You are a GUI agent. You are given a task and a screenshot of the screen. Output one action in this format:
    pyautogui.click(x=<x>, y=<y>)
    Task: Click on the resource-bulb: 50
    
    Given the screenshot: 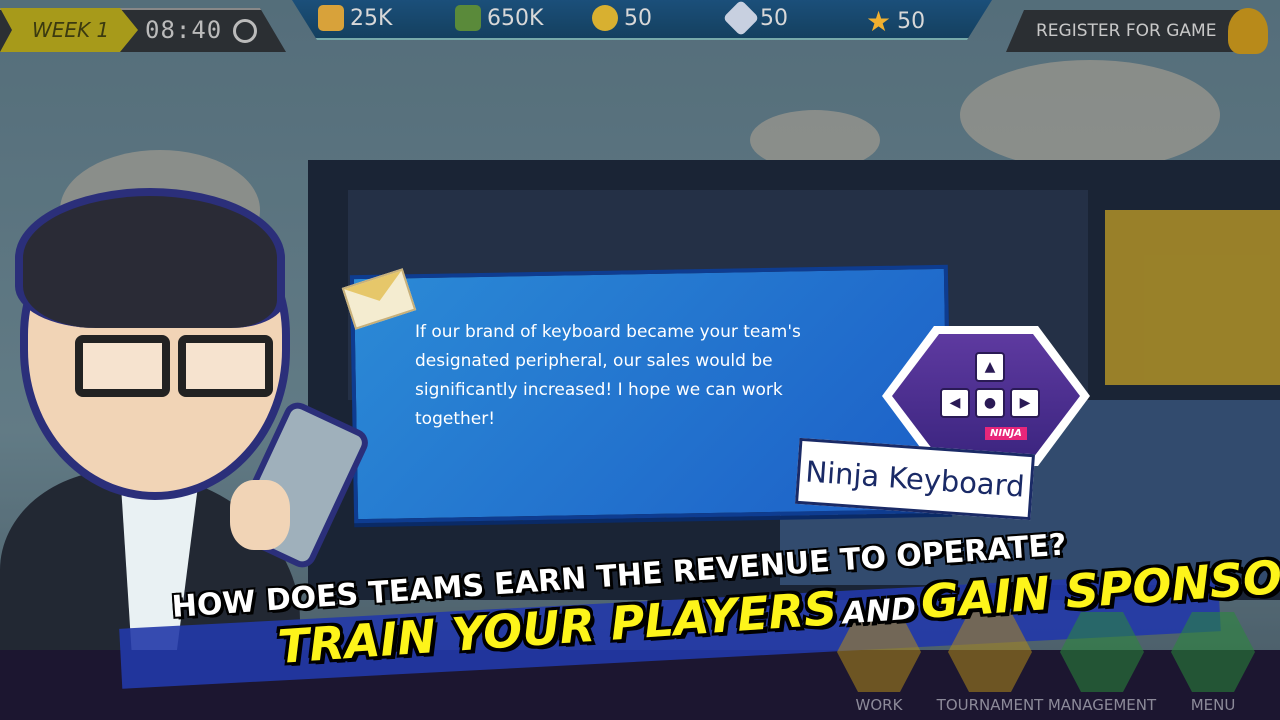 What is the action you would take?
    pyautogui.click(x=622, y=18)
    